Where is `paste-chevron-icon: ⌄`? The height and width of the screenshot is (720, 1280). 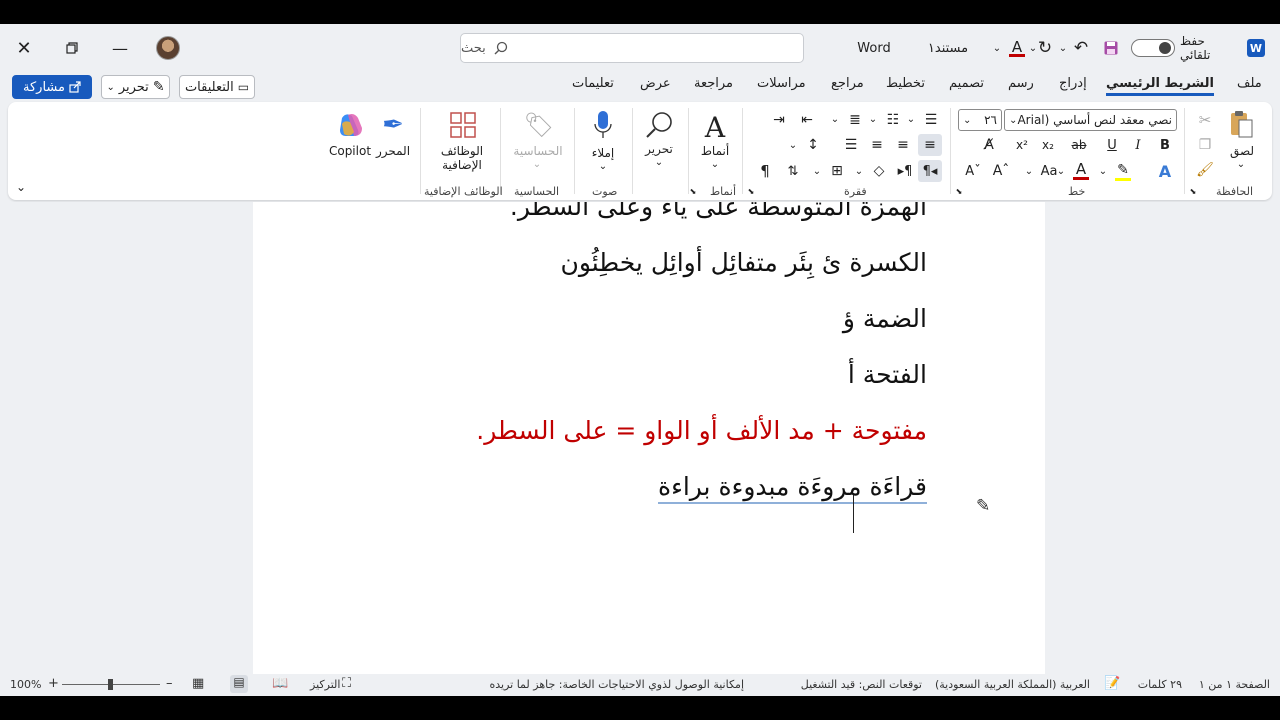 paste-chevron-icon: ⌄ is located at coordinates (1241, 164).